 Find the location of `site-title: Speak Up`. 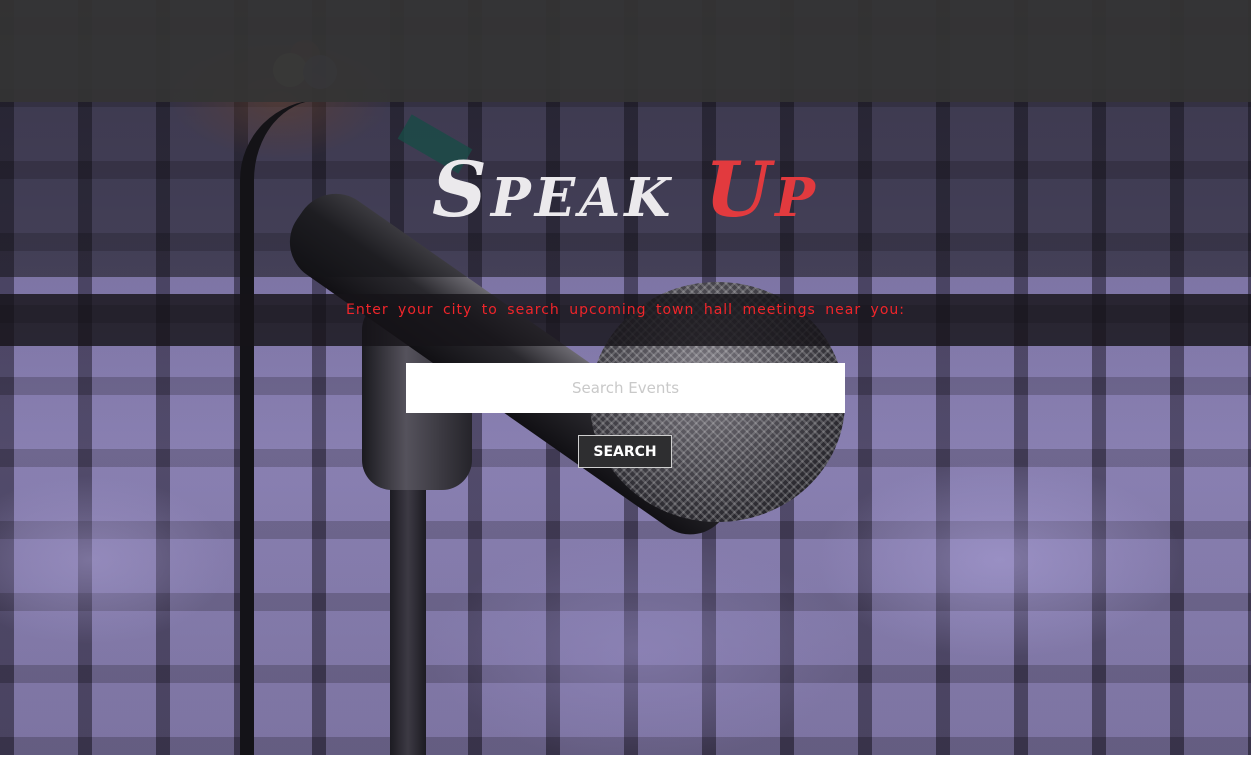

site-title: Speak Up is located at coordinates (625, 190).